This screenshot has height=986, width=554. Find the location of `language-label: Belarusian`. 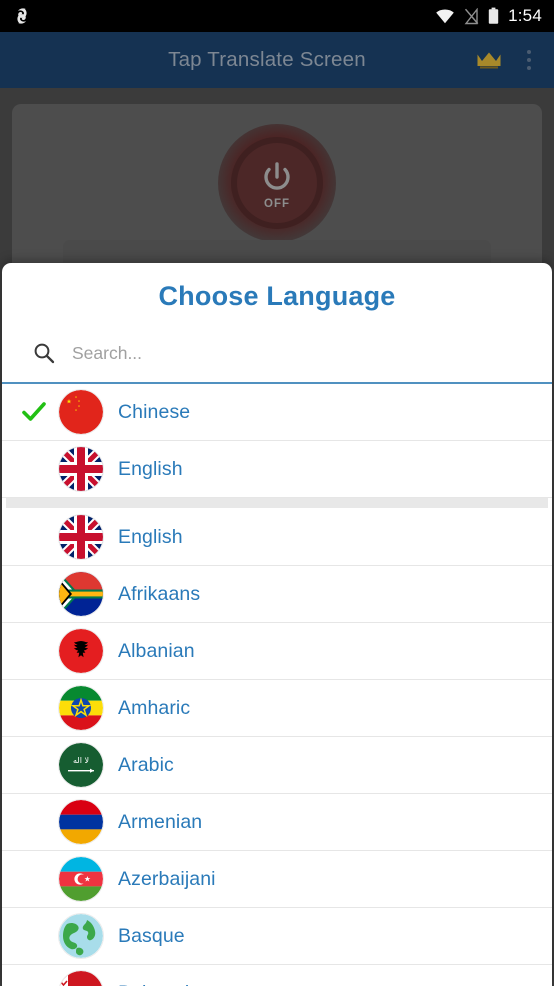

language-label: Belarusian is located at coordinates (331, 984).